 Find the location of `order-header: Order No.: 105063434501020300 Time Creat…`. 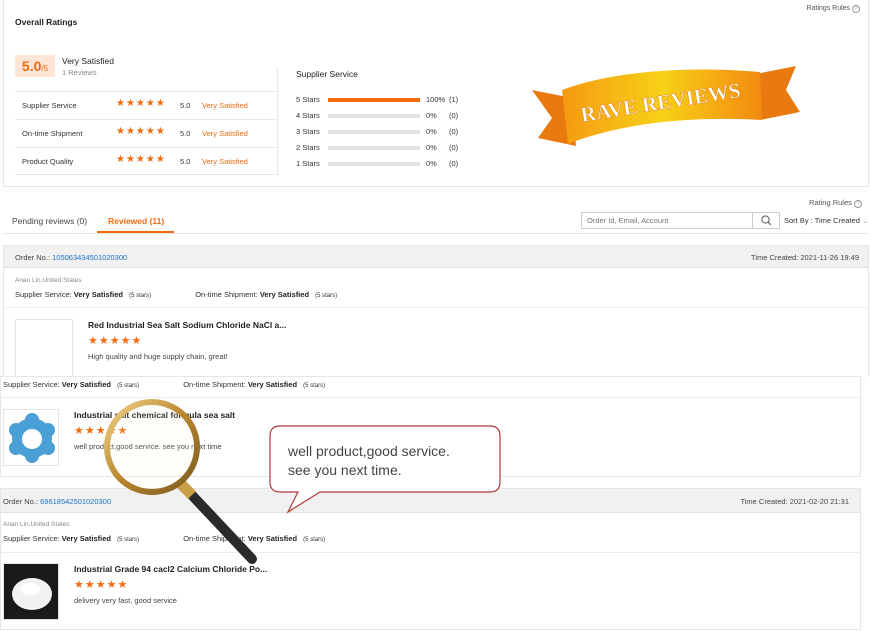

order-header: Order No.: 105063434501020300 Time Creat… is located at coordinates (436, 257).